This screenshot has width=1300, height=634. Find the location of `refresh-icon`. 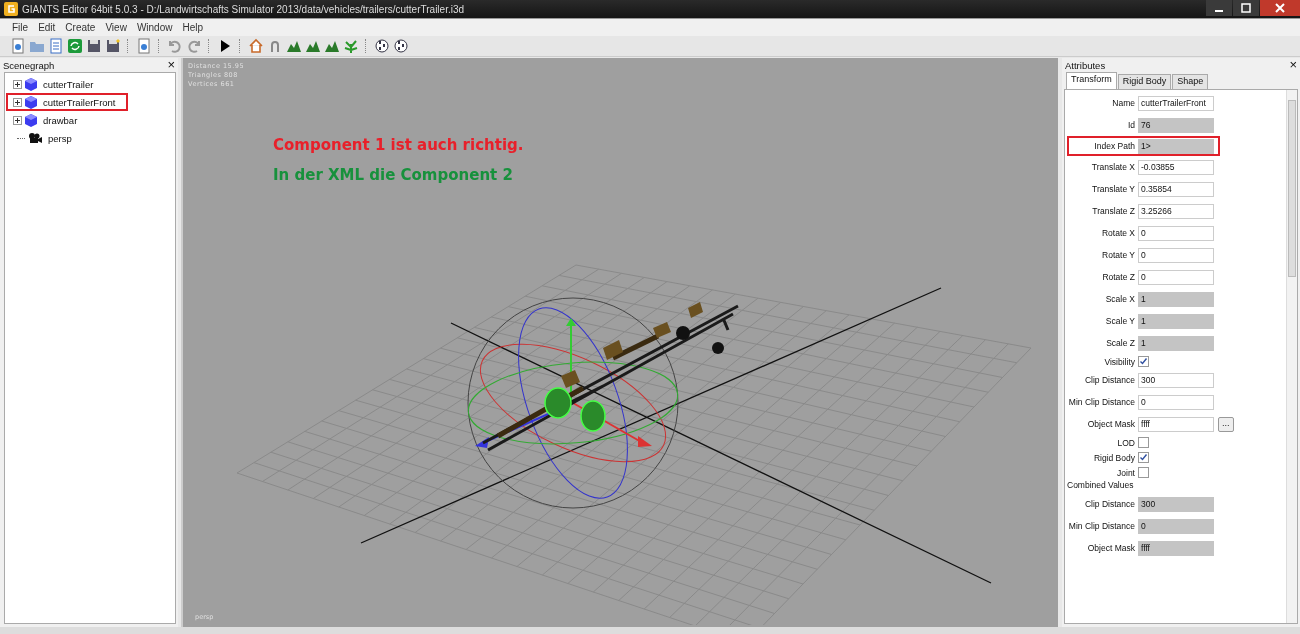

refresh-icon is located at coordinates (75, 46).